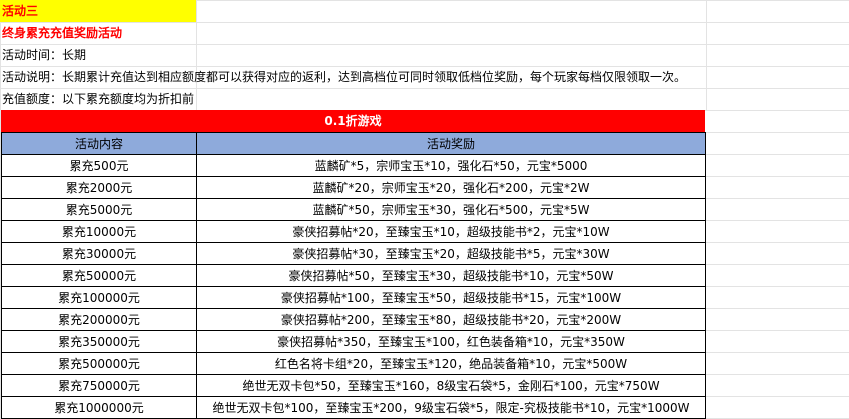 The width and height of the screenshot is (849, 419). Describe the element at coordinates (451, 363) in the screenshot. I see `reward-cell: 红色名将卡组*20，至臻宝玉*120，绝品装备箱*10，元宝*500W` at that location.